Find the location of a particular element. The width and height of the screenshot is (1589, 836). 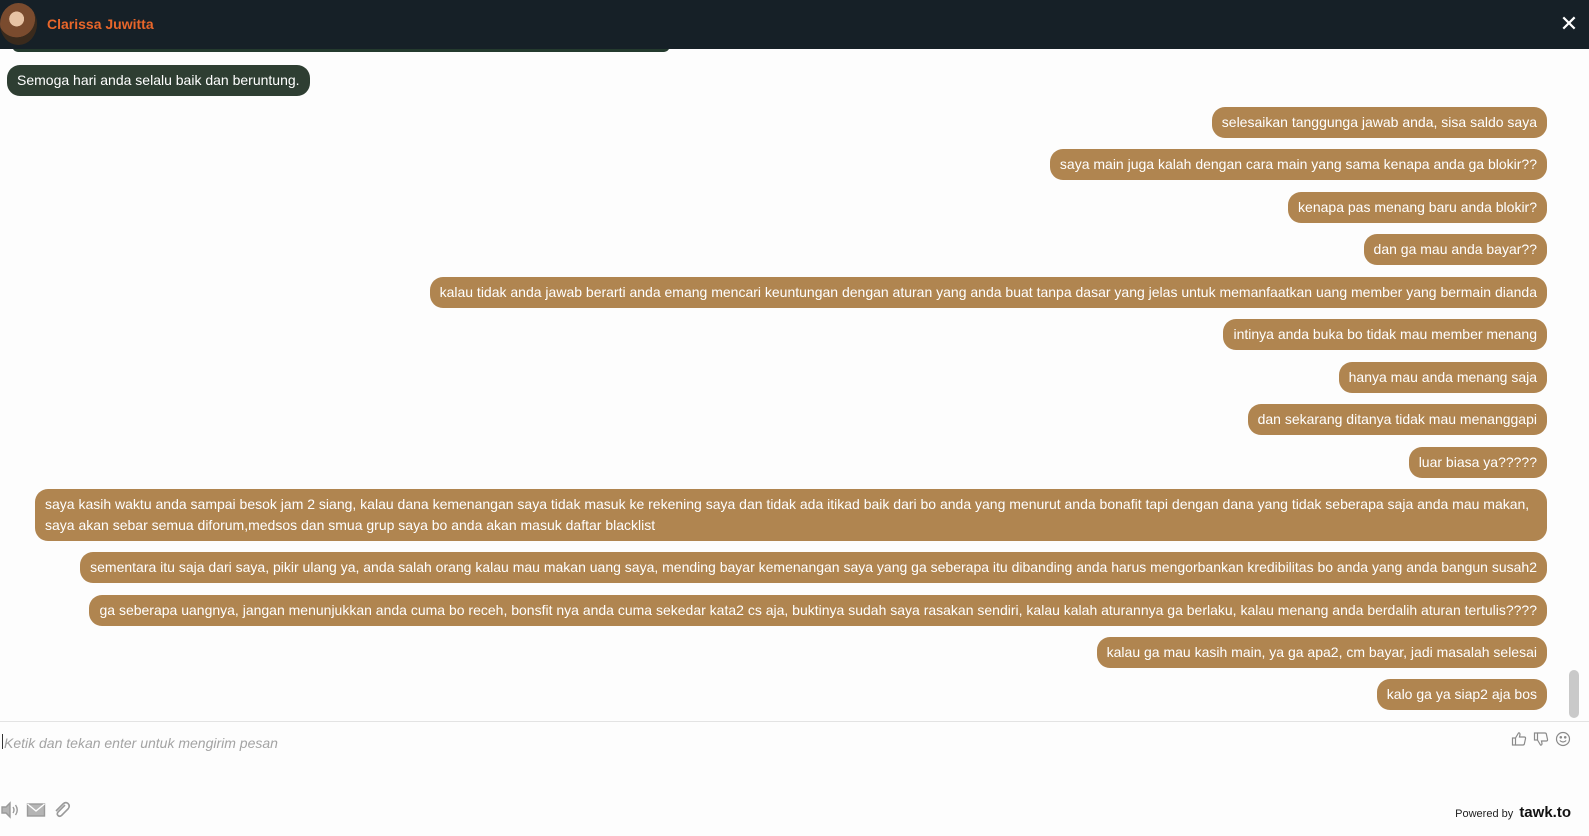

close-icon: ✕ is located at coordinates (1569, 24).